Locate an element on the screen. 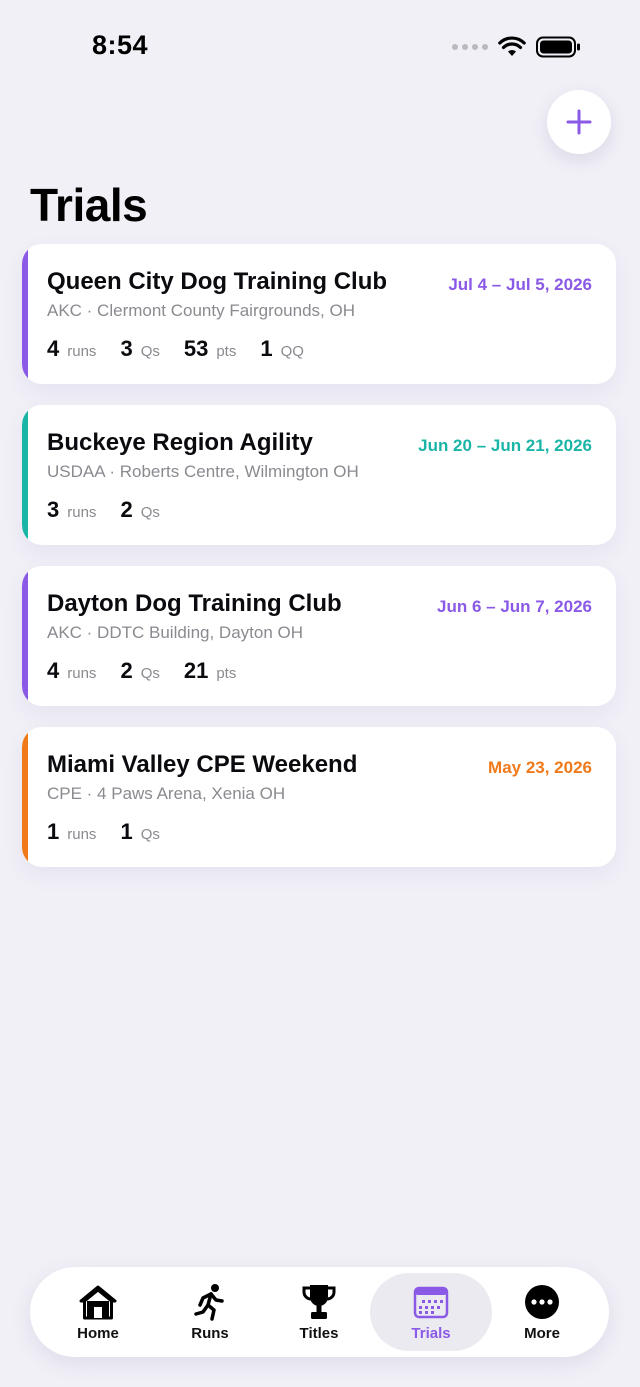  stat-item: 3 runs is located at coordinates (71, 510).